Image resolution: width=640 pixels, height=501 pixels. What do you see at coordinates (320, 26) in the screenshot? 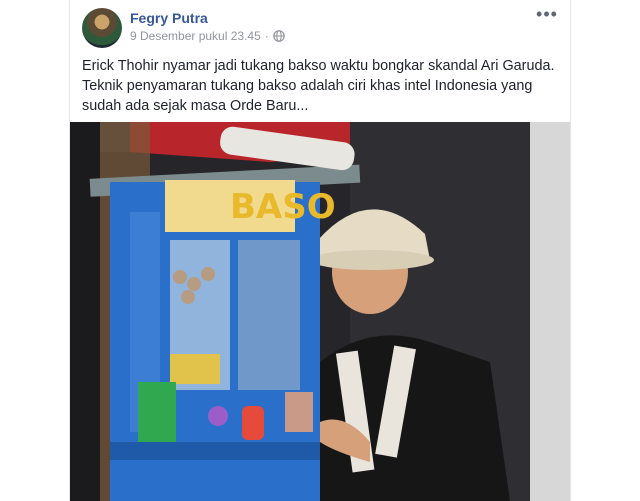
I see `post-header: Fegry Putra 9 Desember pukul 23.45 · •••` at bounding box center [320, 26].